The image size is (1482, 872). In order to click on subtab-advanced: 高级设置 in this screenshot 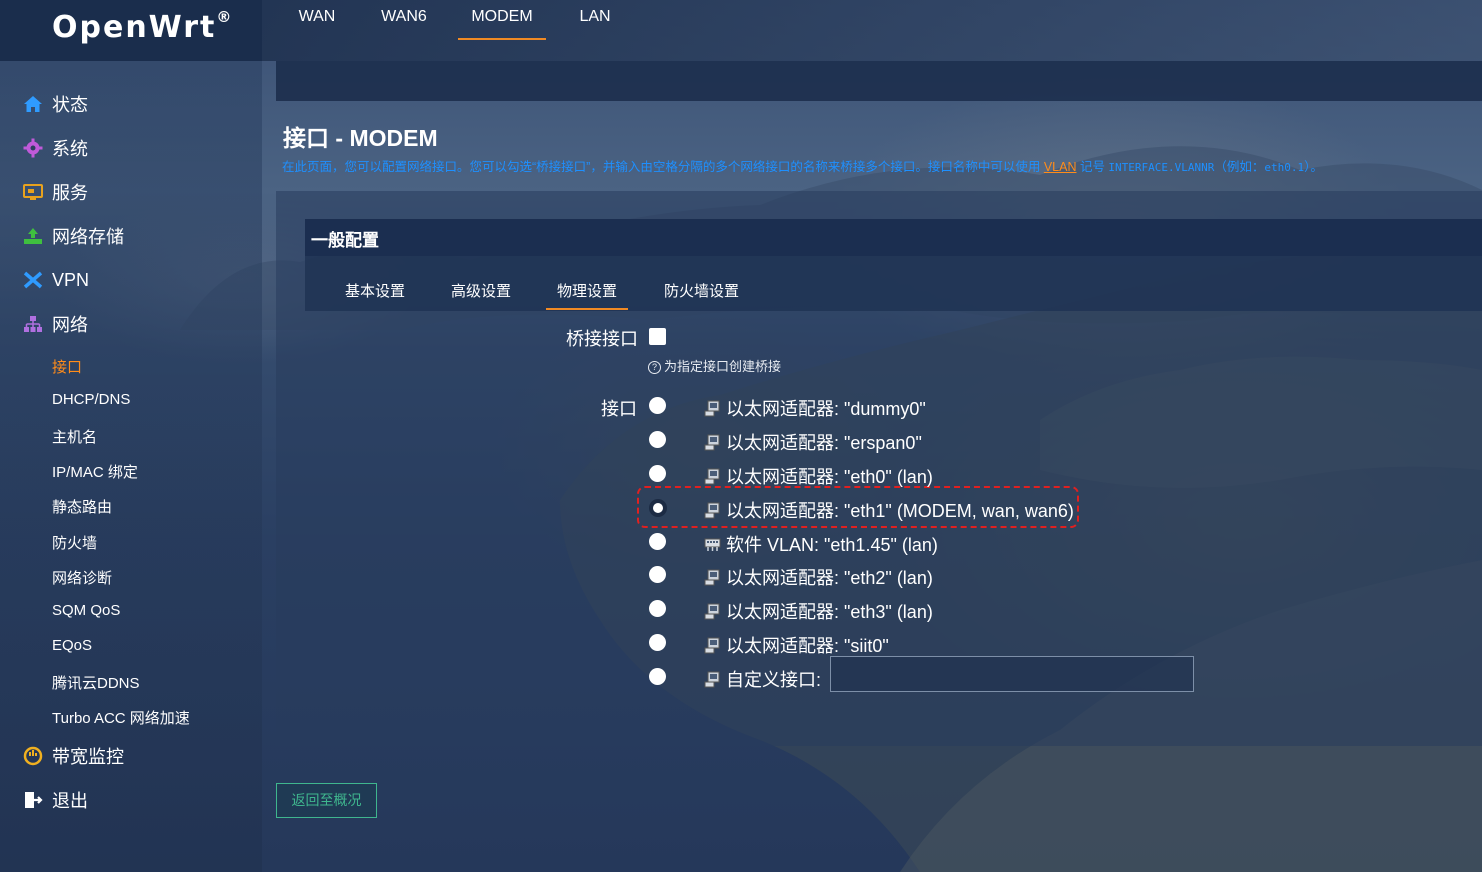, I will do `click(481, 294)`.